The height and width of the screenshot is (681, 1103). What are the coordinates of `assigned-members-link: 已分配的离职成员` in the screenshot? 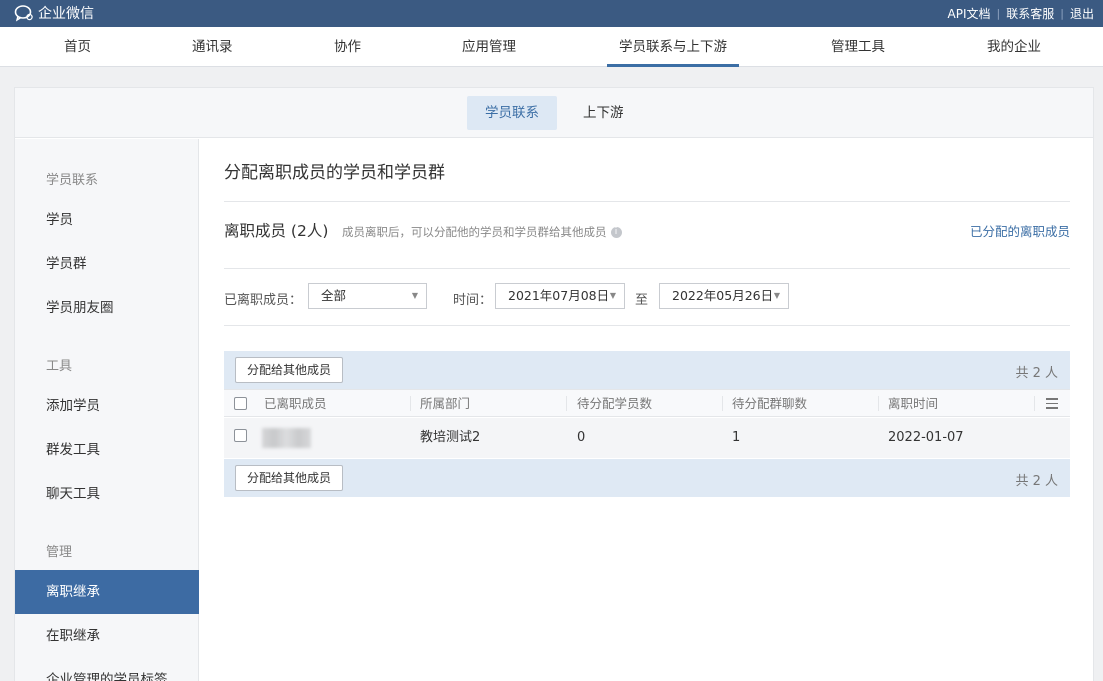 It's located at (1020, 230).